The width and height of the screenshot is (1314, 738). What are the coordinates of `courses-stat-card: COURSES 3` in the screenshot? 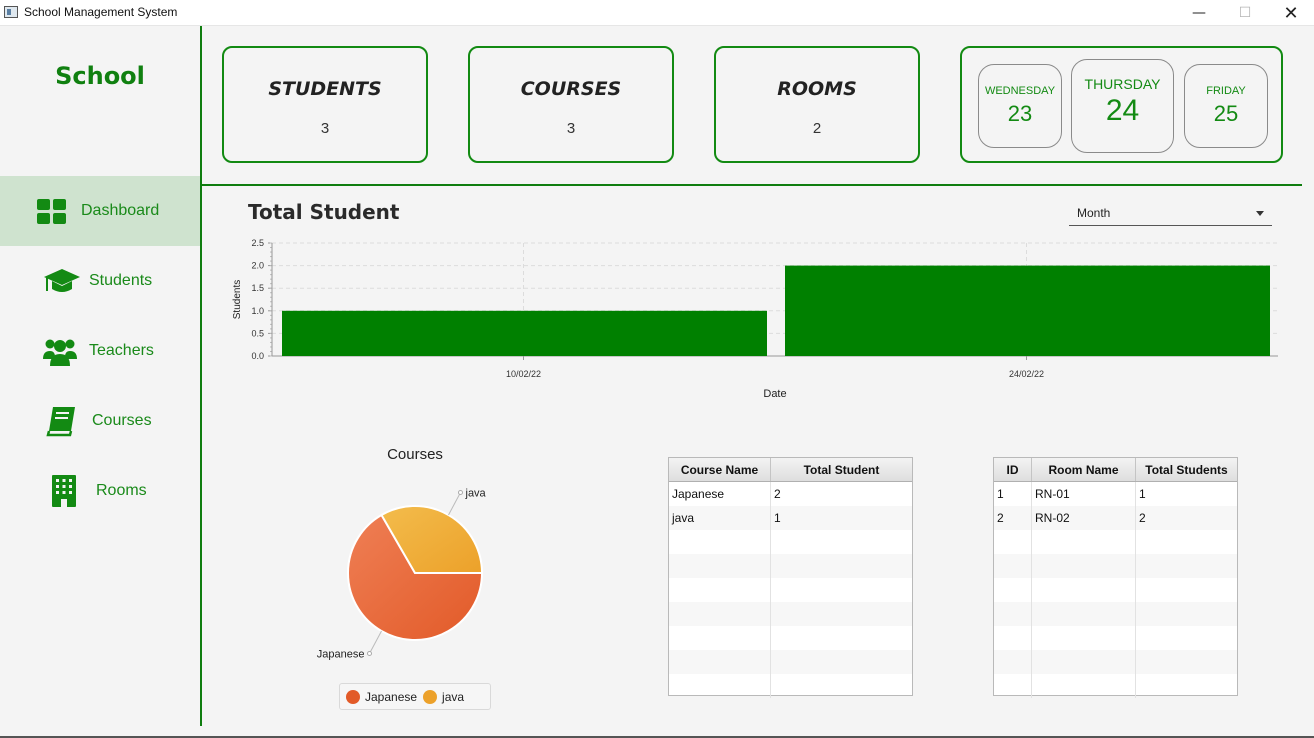 It's located at (571, 104).